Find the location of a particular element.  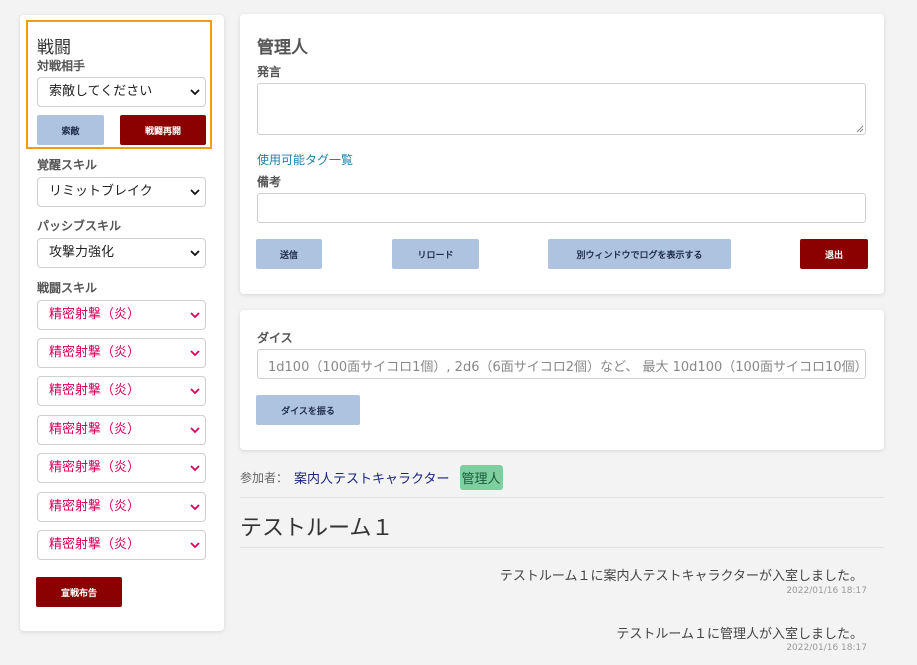

post-title: 管理人 is located at coordinates (282, 48).